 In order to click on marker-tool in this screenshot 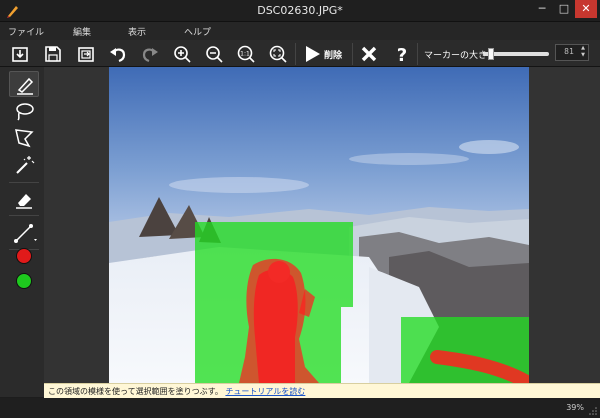, I will do `click(24, 84)`.